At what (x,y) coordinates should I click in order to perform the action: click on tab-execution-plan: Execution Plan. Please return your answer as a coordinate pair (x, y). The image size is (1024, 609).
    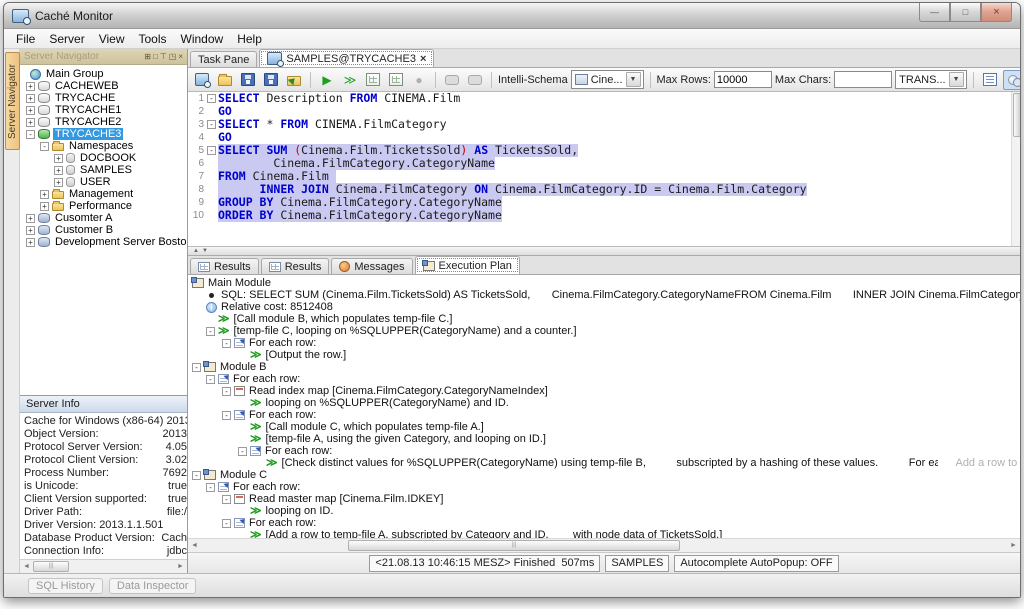
    Looking at the image, I should click on (467, 265).